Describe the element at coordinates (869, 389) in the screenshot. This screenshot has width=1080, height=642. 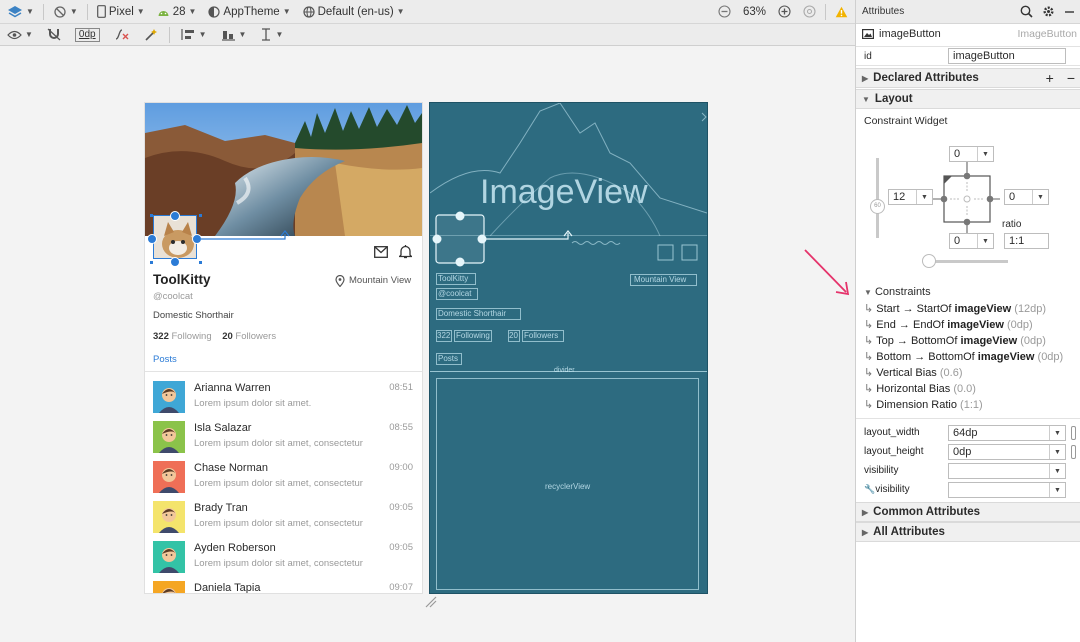
I see `constraint-icon: ↳` at that location.